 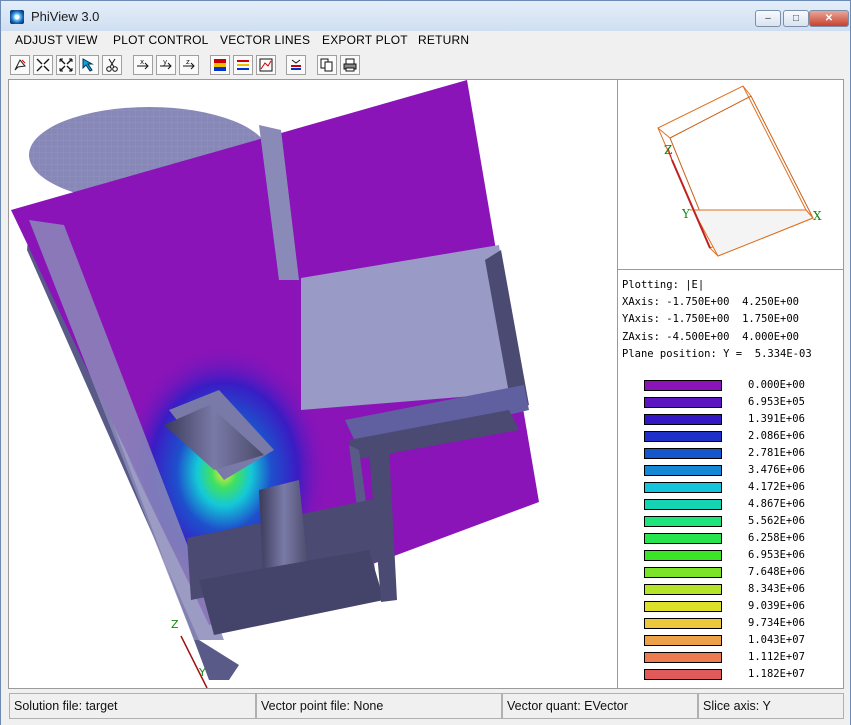 What do you see at coordinates (744, 420) in the screenshot?
I see `legend-row: 1.391E+06` at bounding box center [744, 420].